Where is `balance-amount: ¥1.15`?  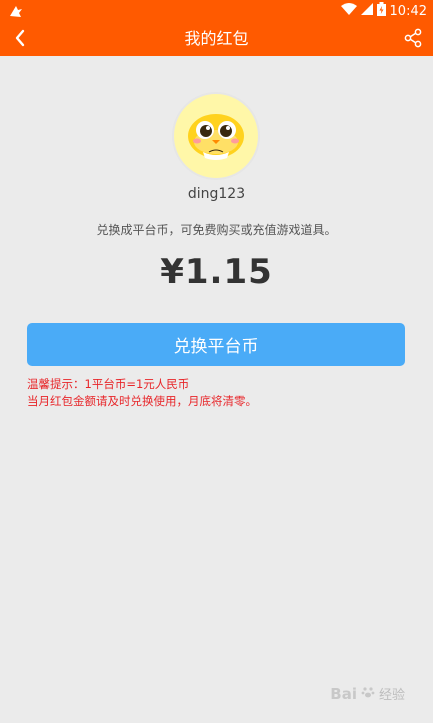 balance-amount: ¥1.15 is located at coordinates (216, 272).